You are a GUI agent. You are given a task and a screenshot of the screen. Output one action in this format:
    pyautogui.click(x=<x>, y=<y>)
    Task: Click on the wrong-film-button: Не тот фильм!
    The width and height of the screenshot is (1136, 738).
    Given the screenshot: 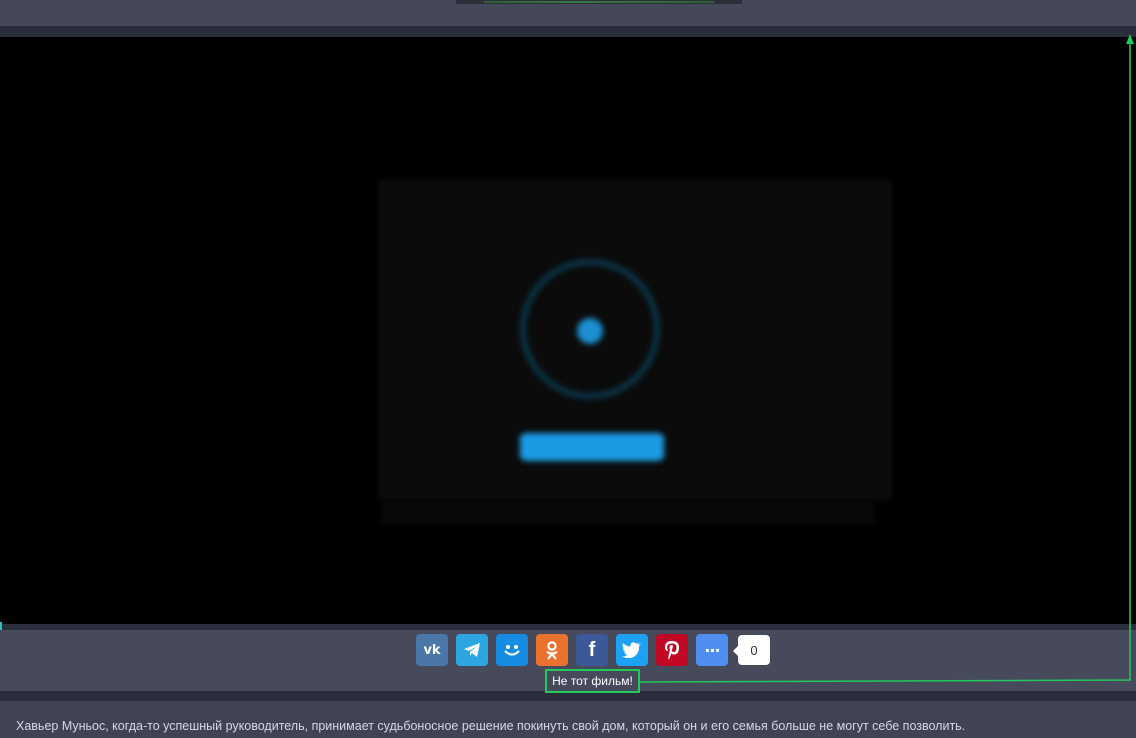 What is the action you would take?
    pyautogui.click(x=592, y=681)
    